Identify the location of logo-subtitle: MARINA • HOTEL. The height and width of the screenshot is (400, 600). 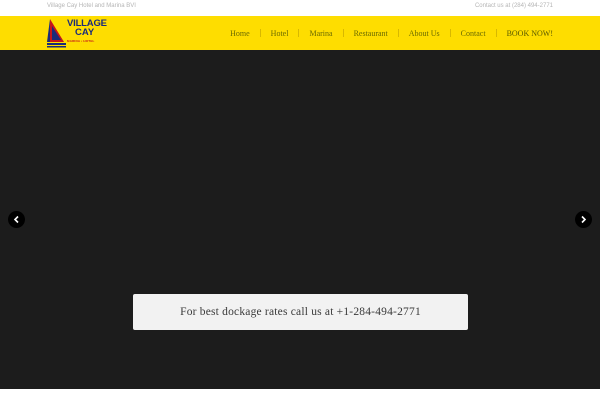
(81, 41).